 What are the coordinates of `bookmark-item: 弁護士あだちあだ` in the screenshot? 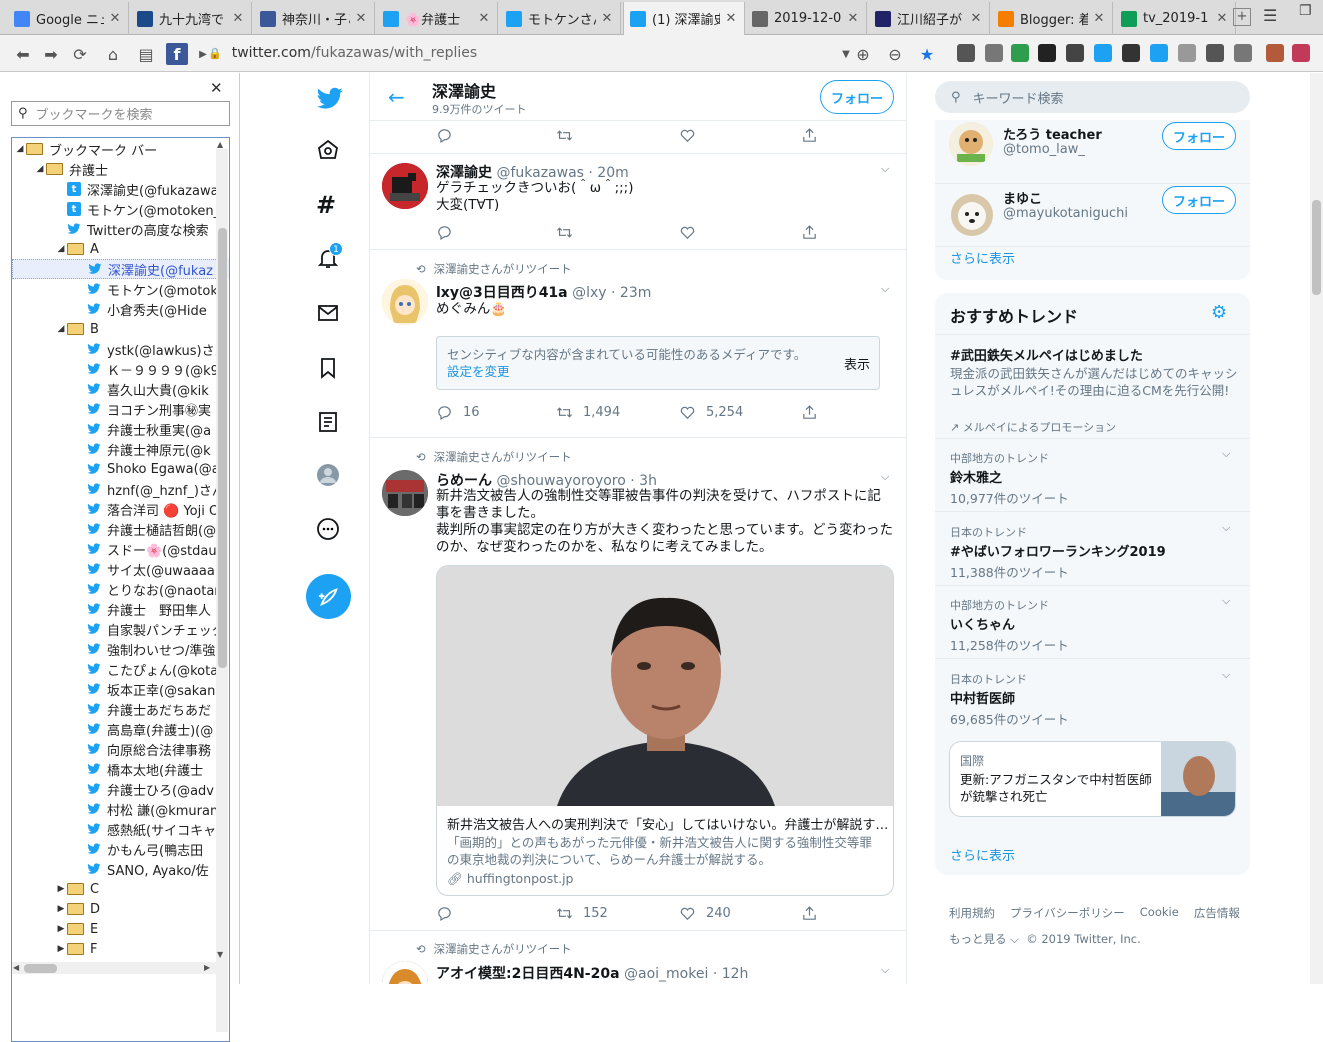 It's located at (120, 709).